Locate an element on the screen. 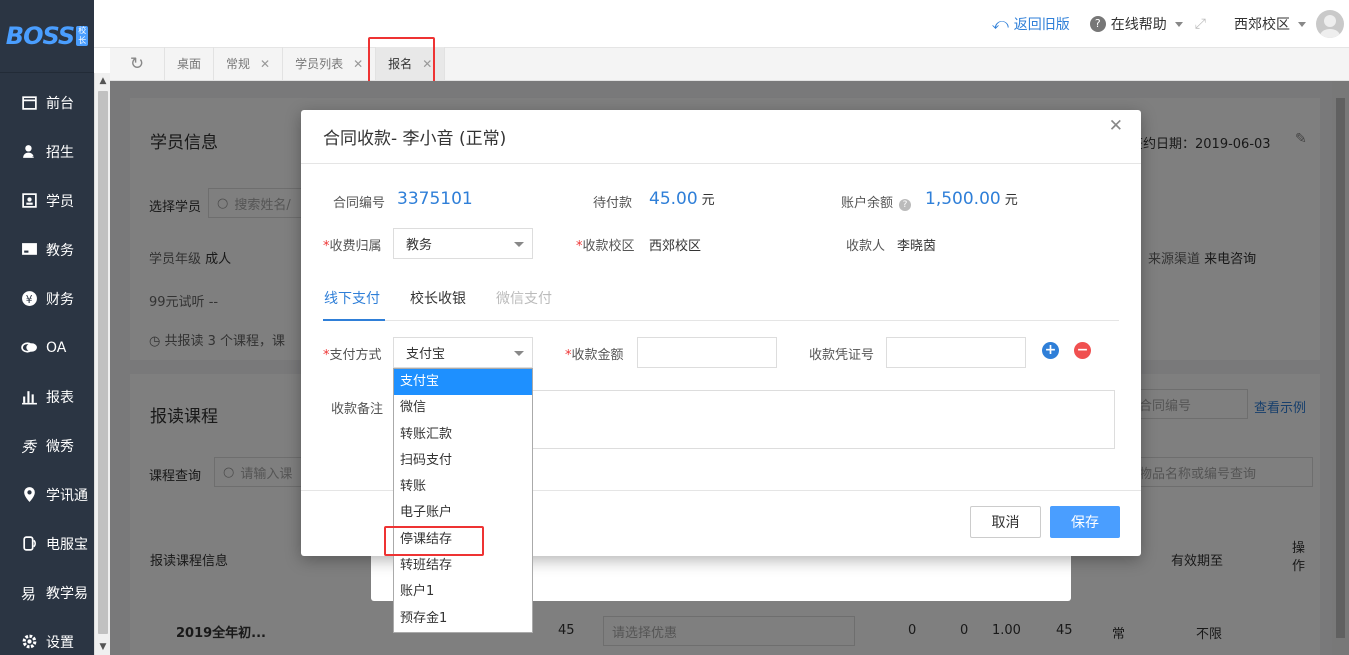 The height and width of the screenshot is (655, 1349). tab-desktop: 桌面 is located at coordinates (190, 63).